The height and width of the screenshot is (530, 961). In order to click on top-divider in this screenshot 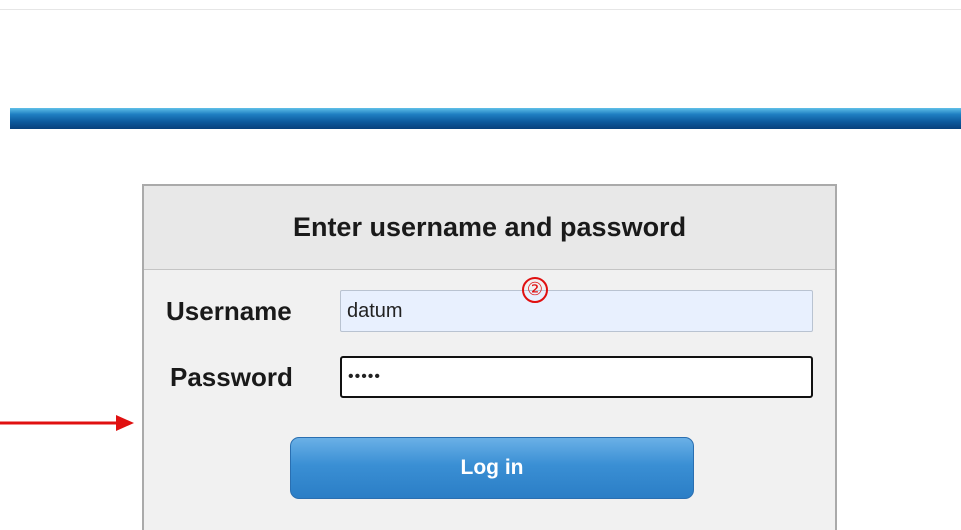, I will do `click(480, 9)`.